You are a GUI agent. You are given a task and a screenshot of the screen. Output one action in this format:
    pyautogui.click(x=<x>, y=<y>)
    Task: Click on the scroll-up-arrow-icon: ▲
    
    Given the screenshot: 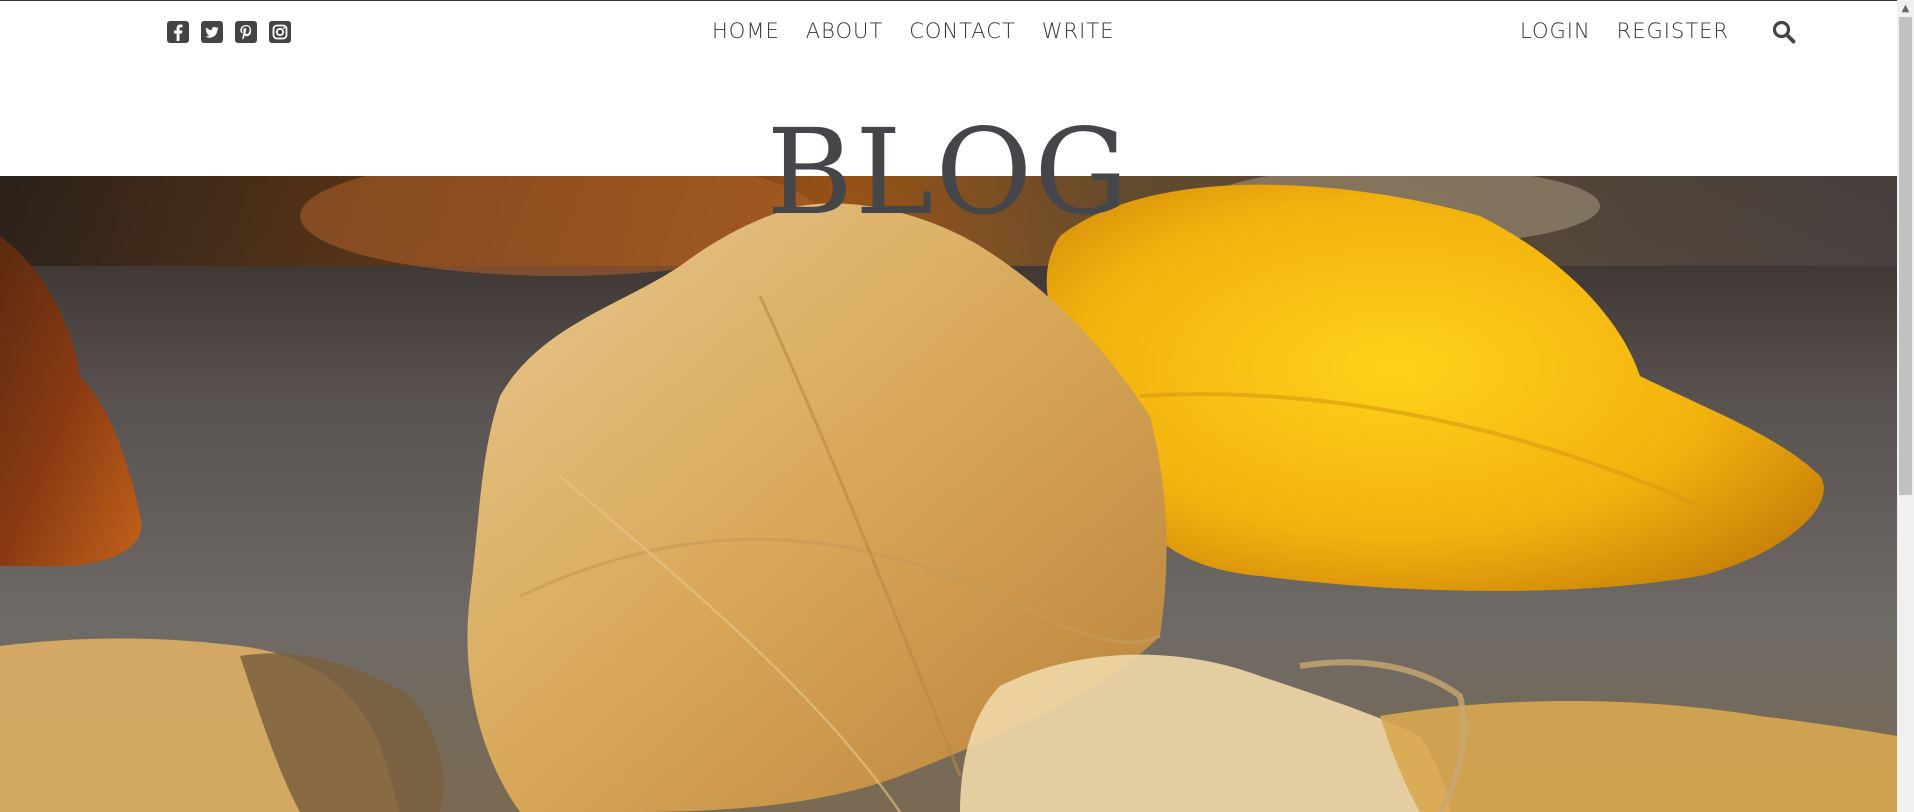 What is the action you would take?
    pyautogui.click(x=1905, y=8)
    